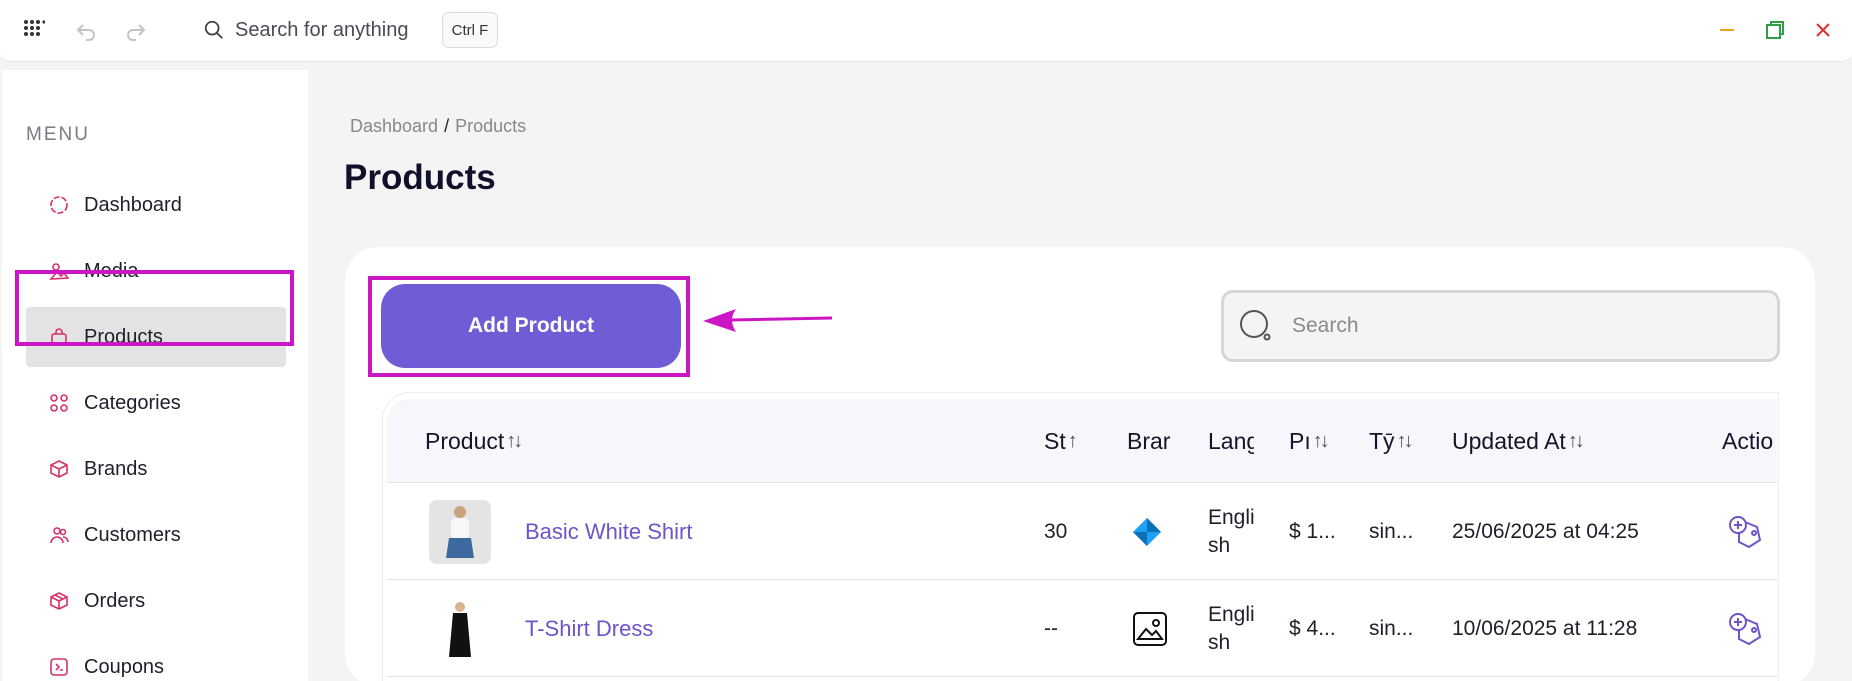 Image resolution: width=1852 pixels, height=681 pixels. I want to click on categories-icon, so click(59, 403).